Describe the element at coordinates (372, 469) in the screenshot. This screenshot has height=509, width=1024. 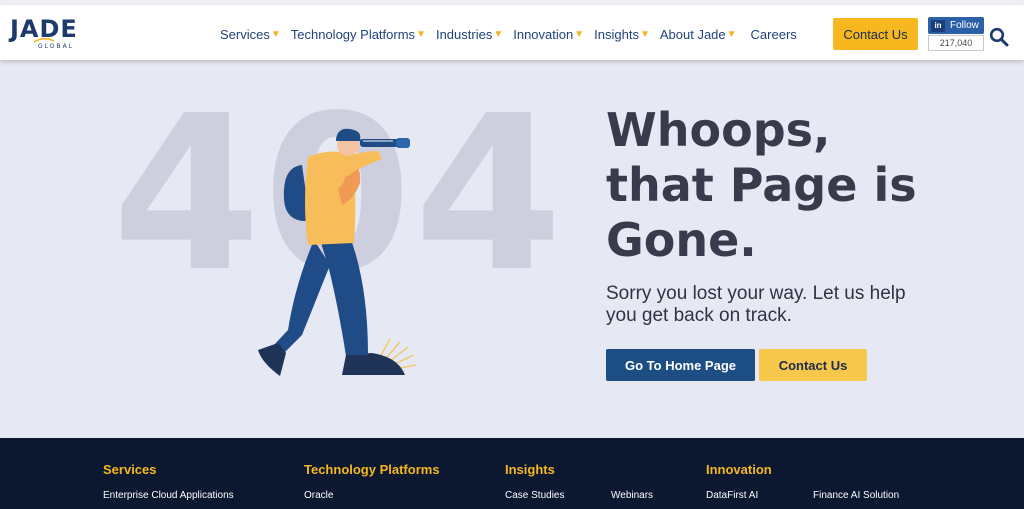
I see `footer-heading-technology-platforms: Technology Platforms` at that location.